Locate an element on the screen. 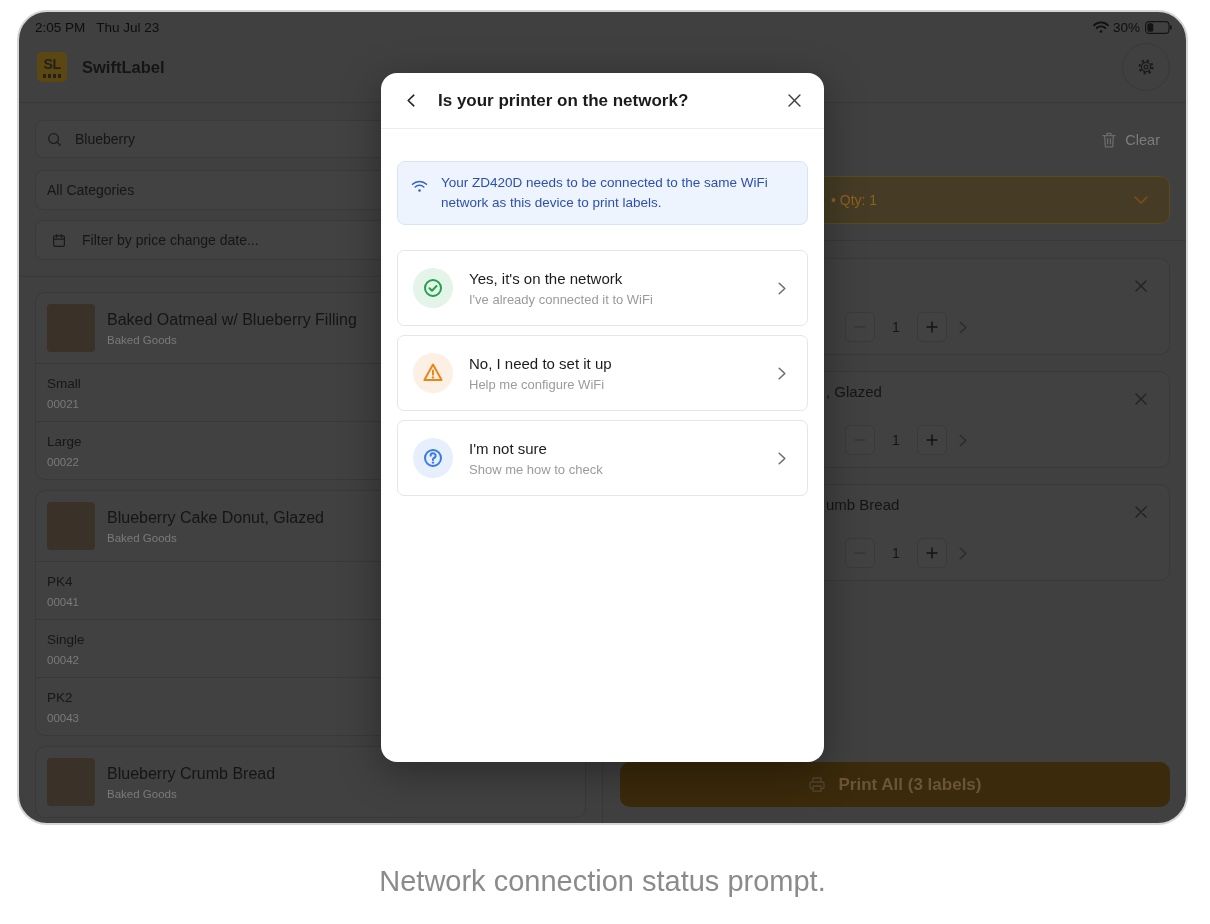  trash-icon is located at coordinates (1109, 140).